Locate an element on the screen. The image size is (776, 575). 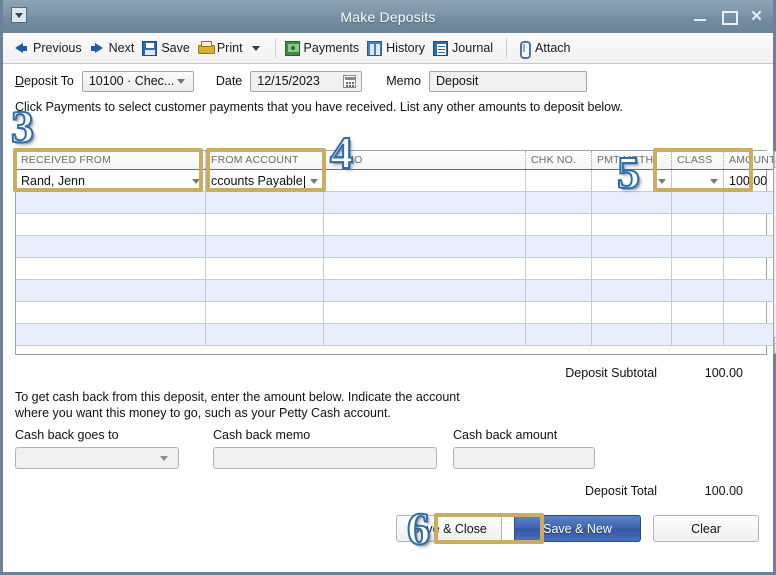
clear-button: Clear is located at coordinates (706, 528).